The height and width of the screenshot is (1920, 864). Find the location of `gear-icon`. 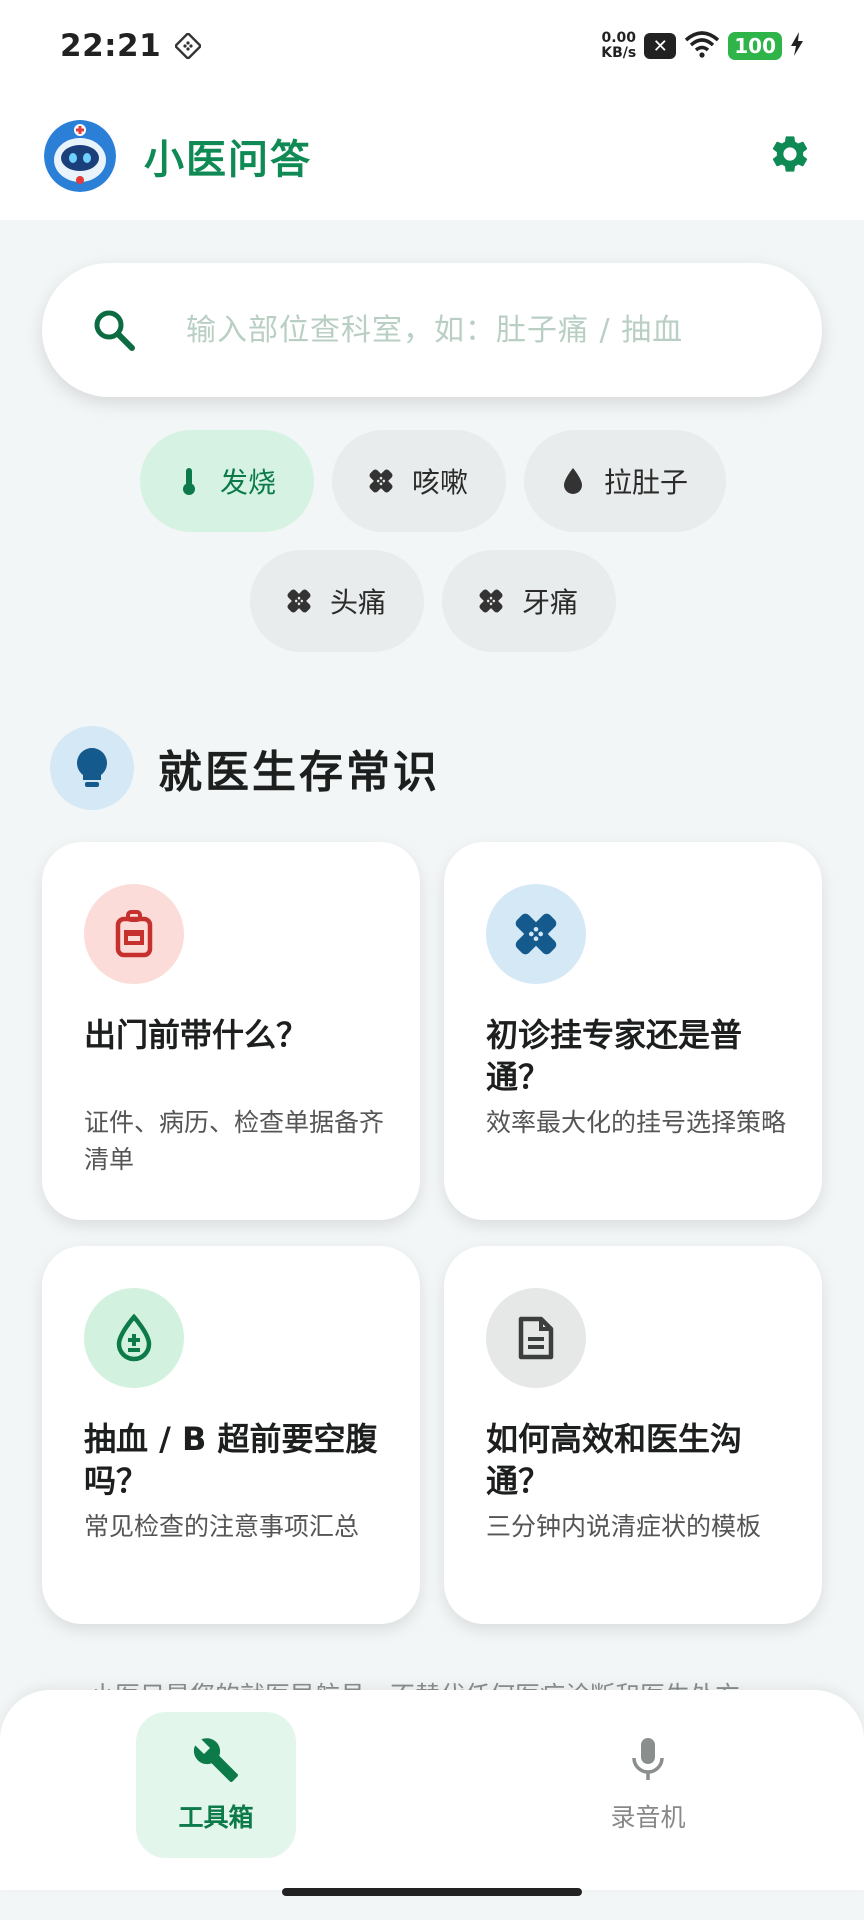

gear-icon is located at coordinates (790, 156).